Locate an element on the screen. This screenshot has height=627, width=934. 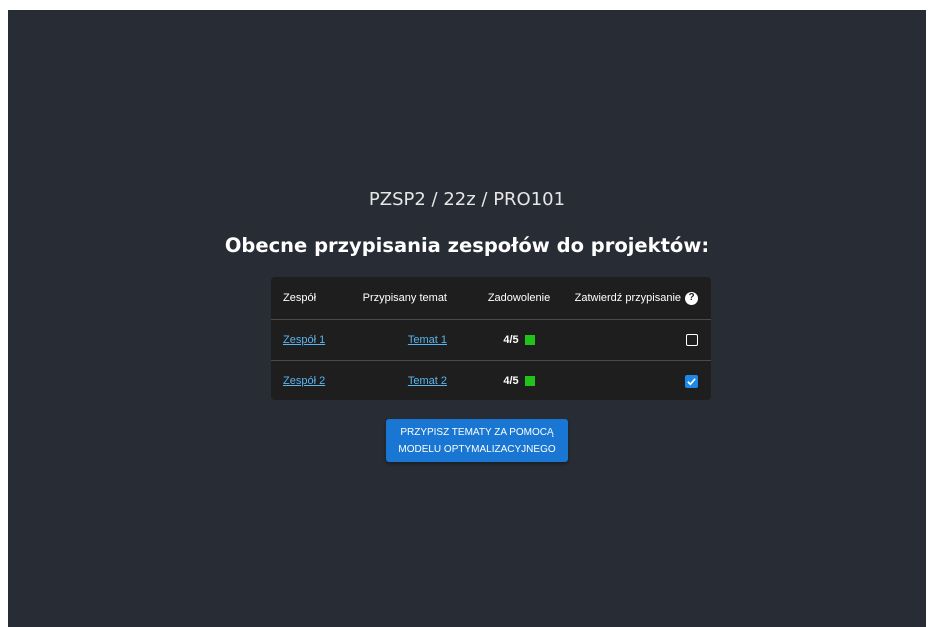
header-confirm: Zatwierdź przypisanie ? is located at coordinates (636, 298).